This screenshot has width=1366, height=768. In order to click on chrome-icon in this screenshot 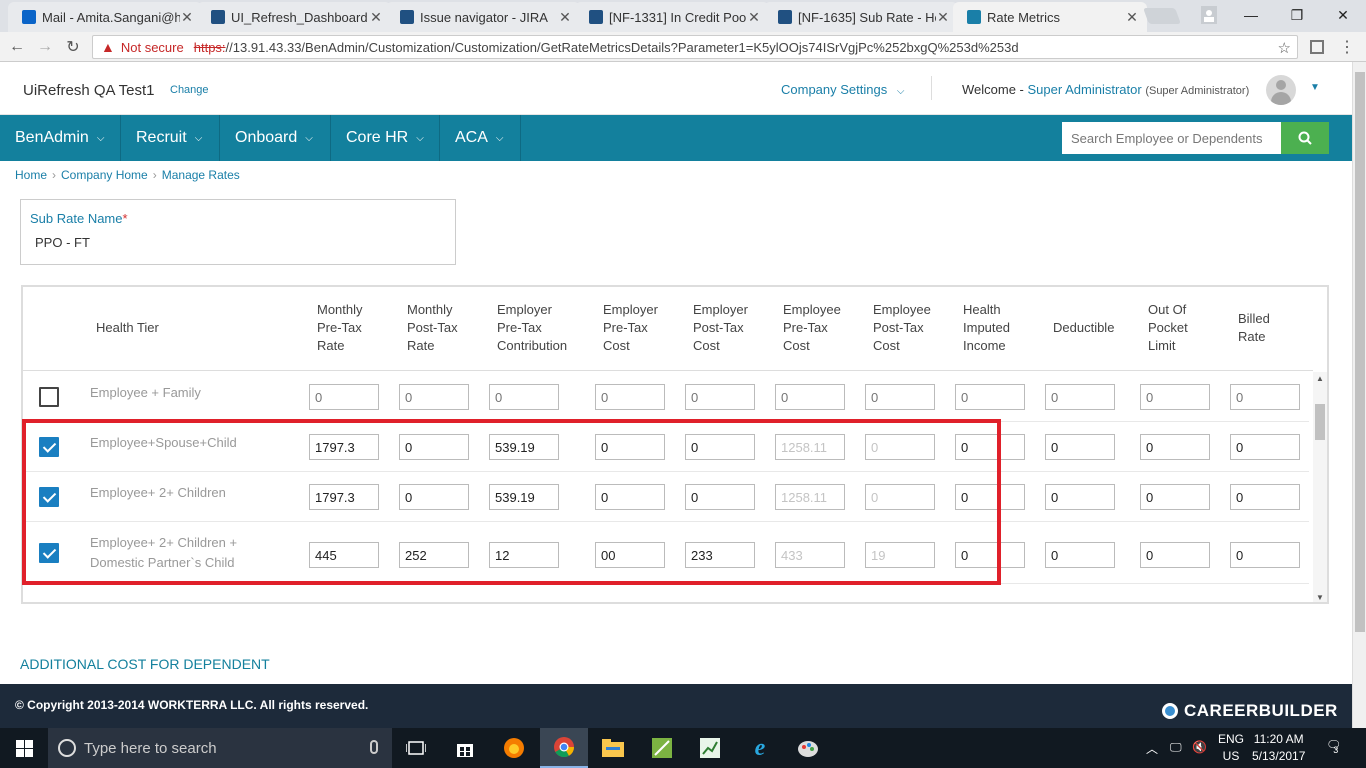, I will do `click(564, 748)`.